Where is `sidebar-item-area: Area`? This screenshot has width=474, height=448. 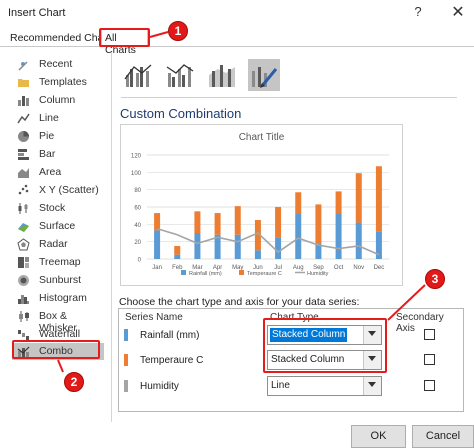 sidebar-item-area: Area is located at coordinates (58, 172).